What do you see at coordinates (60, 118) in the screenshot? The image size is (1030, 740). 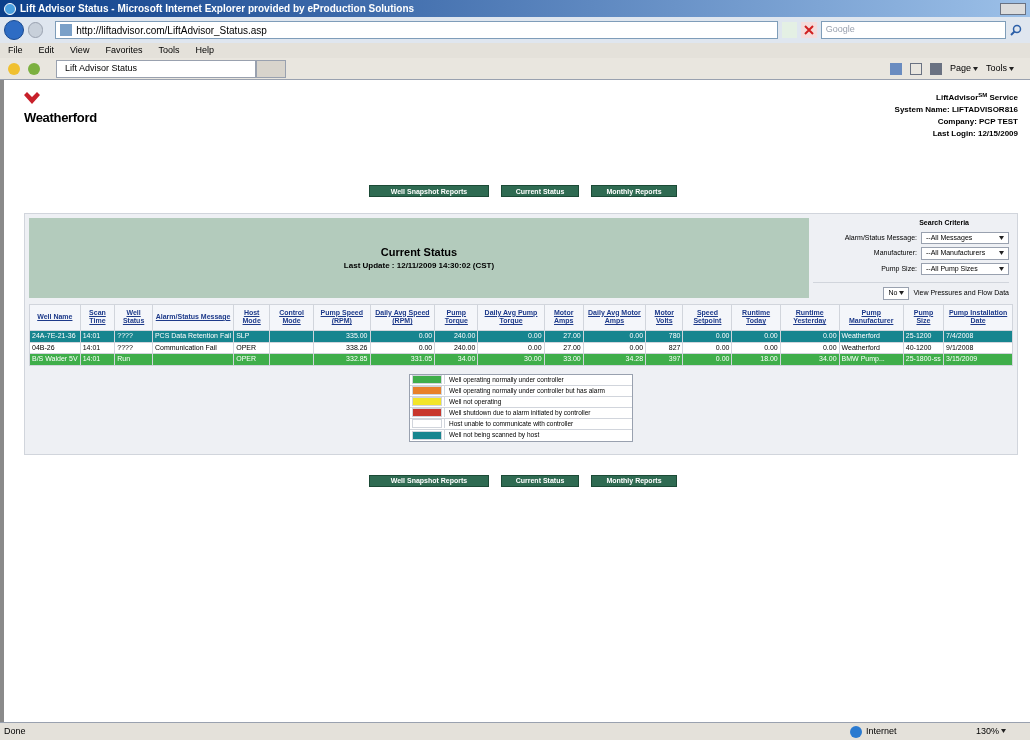 I see `logo-text: Weatherford` at bounding box center [60, 118].